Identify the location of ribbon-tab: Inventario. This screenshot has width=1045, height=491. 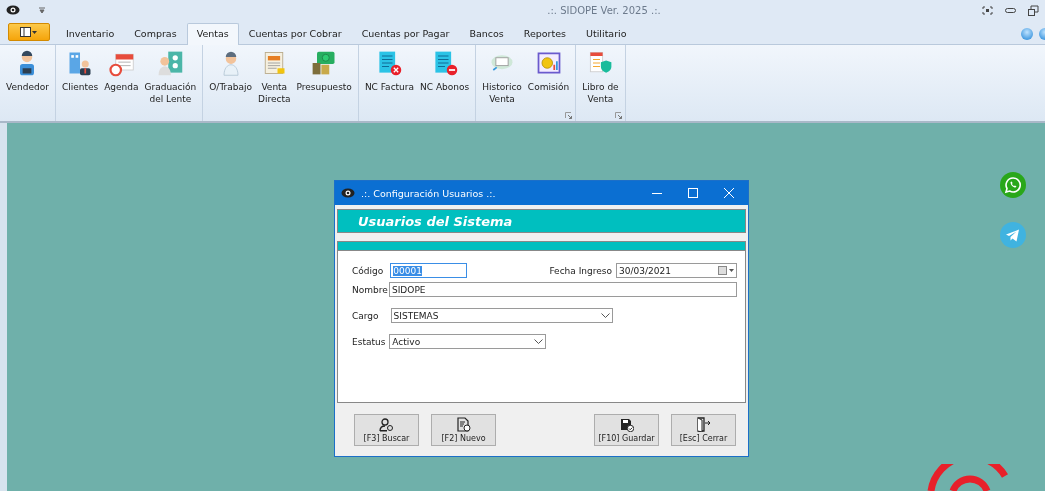
(90, 33).